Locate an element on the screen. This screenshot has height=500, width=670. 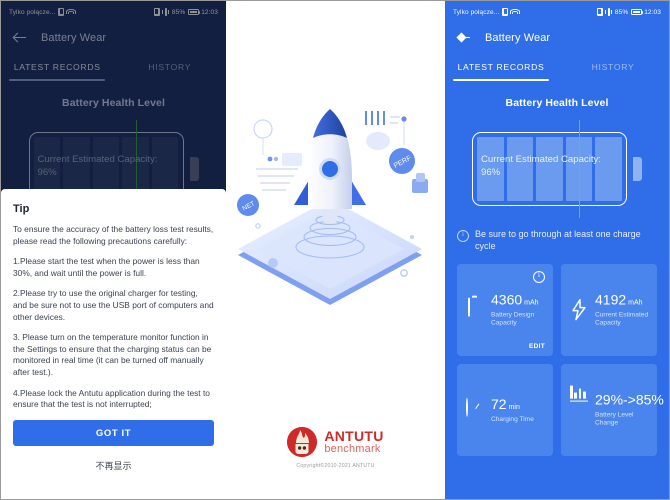
card-label: Battery Level Change is located at coordinates (614, 419).